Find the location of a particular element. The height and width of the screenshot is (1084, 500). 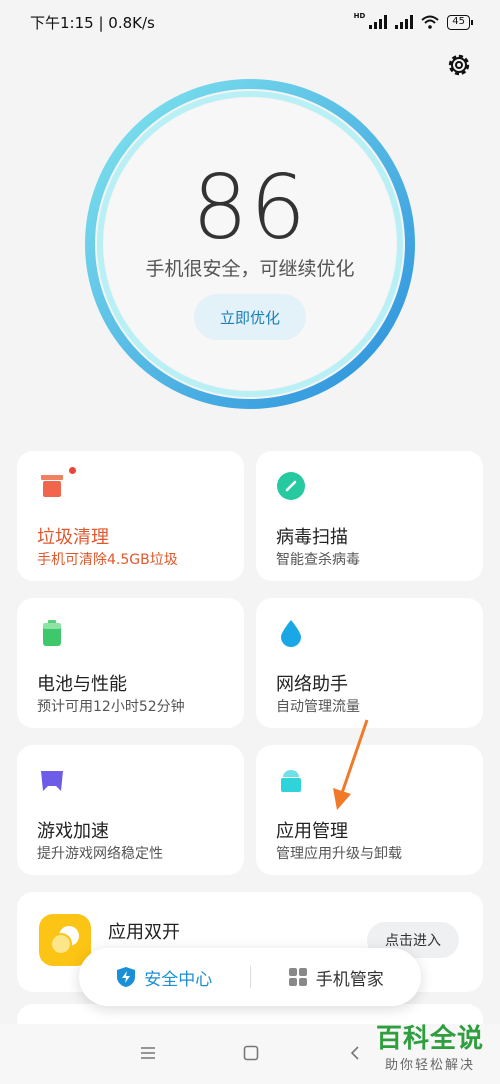

card-subtitle: 预计可用12小时52分钟 is located at coordinates (111, 707).